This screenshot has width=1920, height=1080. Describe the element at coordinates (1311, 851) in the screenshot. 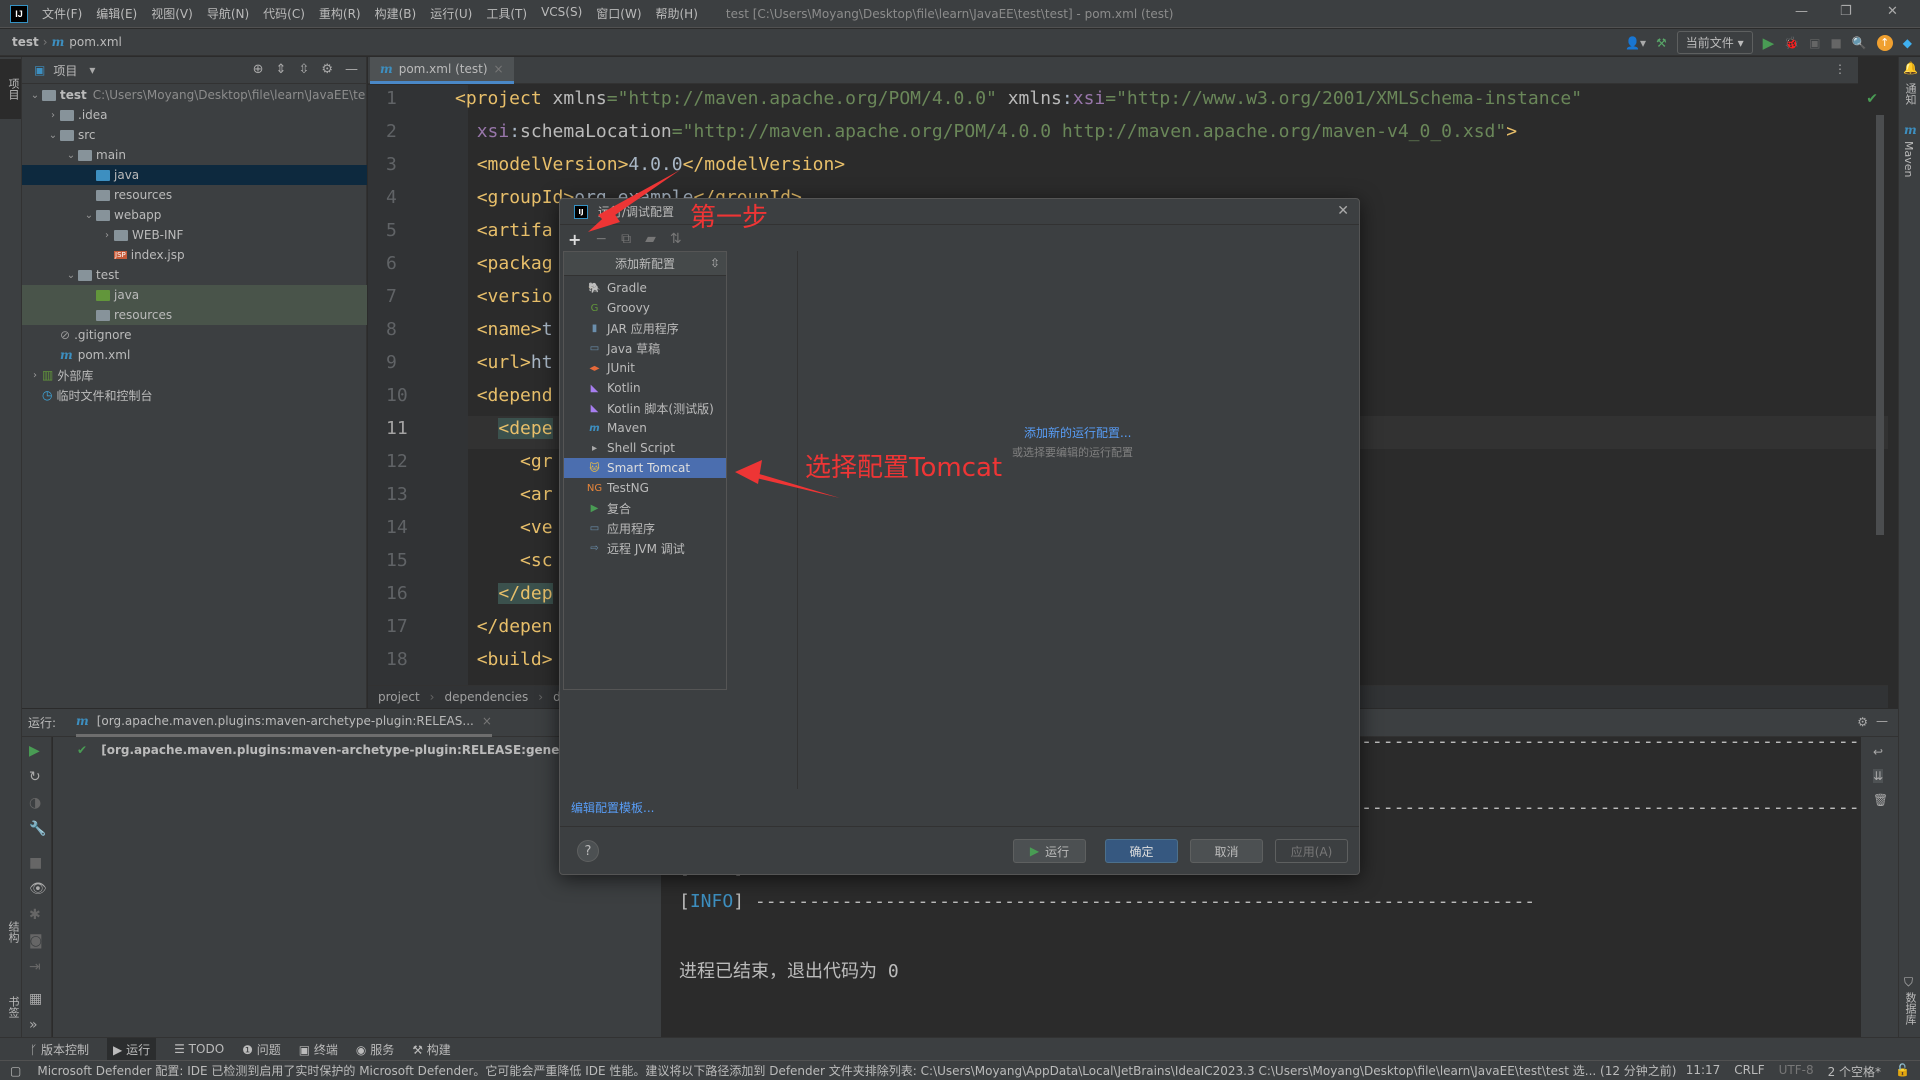

I see `apply-button: 应用(A)` at that location.